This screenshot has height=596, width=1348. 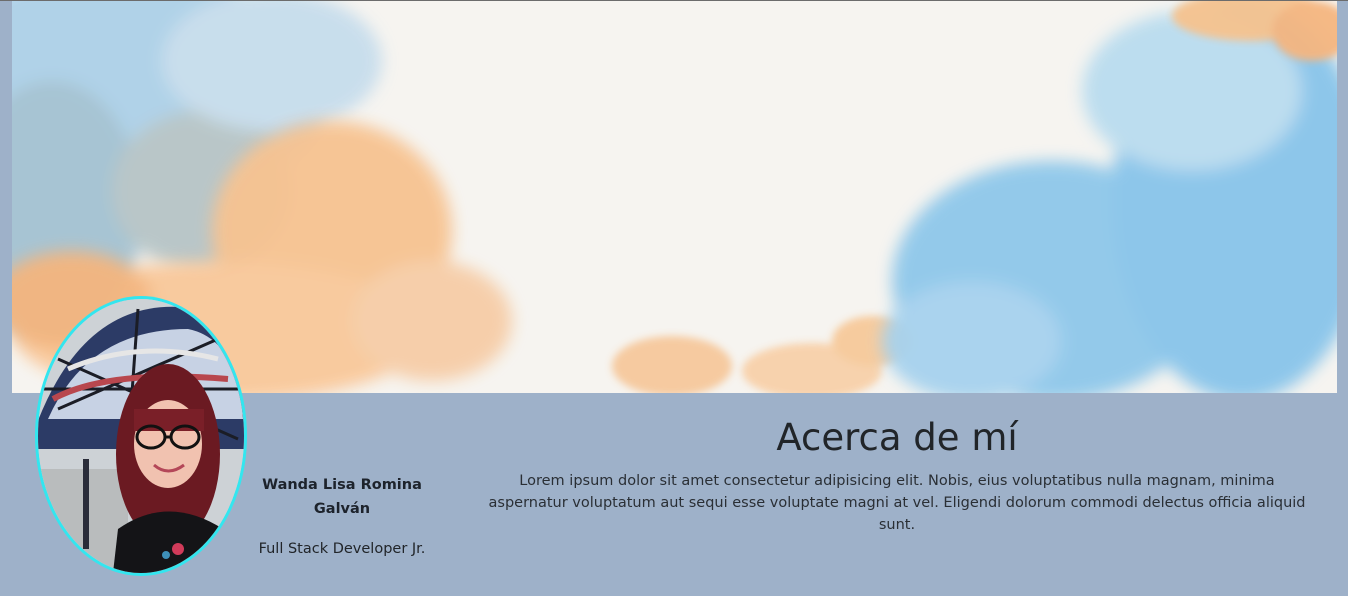 I want to click on profile-photo, so click(x=141, y=436).